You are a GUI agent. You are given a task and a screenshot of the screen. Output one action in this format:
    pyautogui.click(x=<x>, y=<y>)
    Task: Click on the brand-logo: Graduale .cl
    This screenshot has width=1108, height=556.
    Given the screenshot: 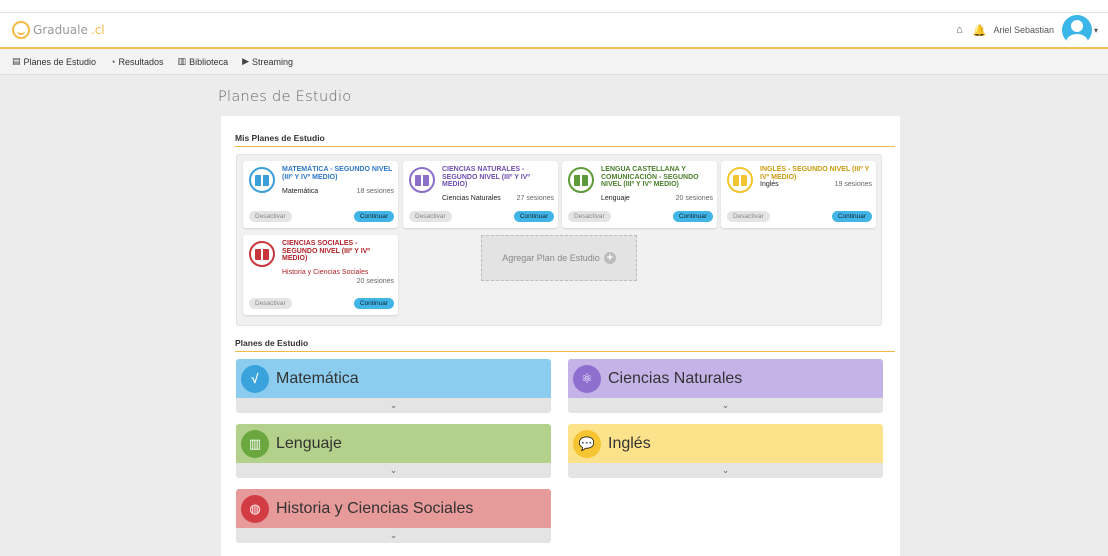 What is the action you would take?
    pyautogui.click(x=58, y=30)
    